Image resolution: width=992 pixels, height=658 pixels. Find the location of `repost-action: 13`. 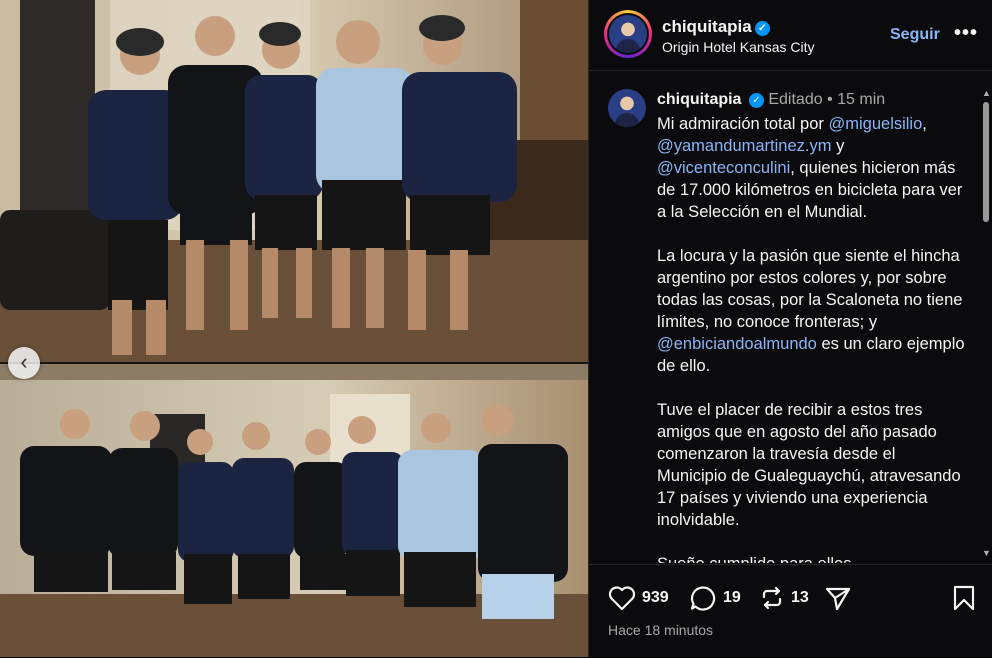

repost-action: 13 is located at coordinates (784, 598).